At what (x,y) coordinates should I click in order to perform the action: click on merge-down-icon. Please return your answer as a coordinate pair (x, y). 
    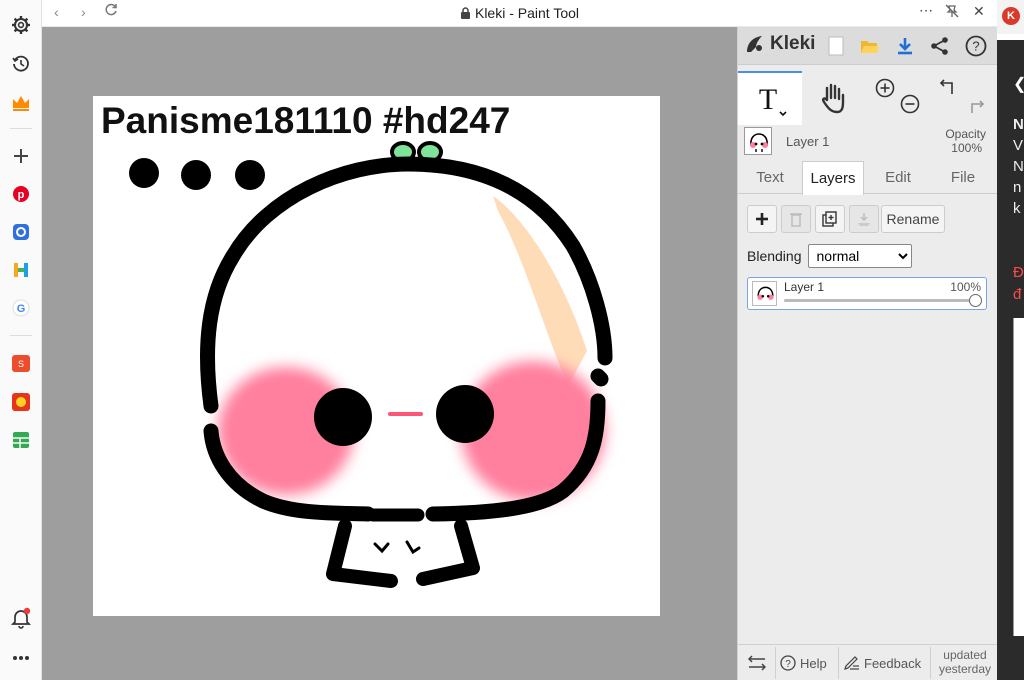
    Looking at the image, I should click on (864, 219).